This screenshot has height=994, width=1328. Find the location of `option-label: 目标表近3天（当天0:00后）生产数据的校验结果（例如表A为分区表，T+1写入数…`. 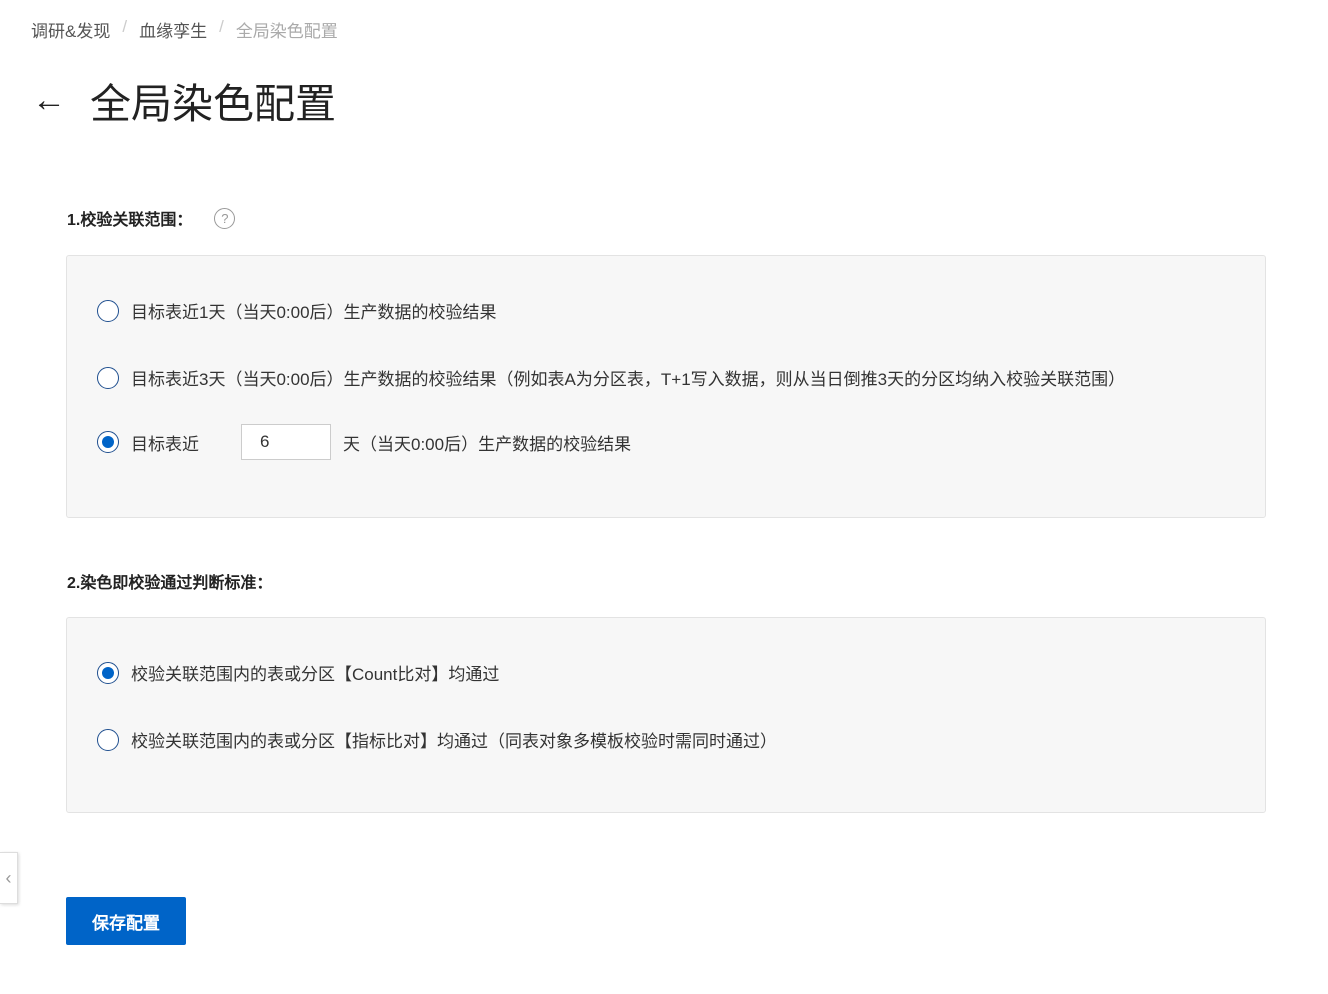

option-label: 目标表近3天（当天0:00后）生产数据的校验结果（例如表A为分区表，T+1写入数… is located at coordinates (628, 379).